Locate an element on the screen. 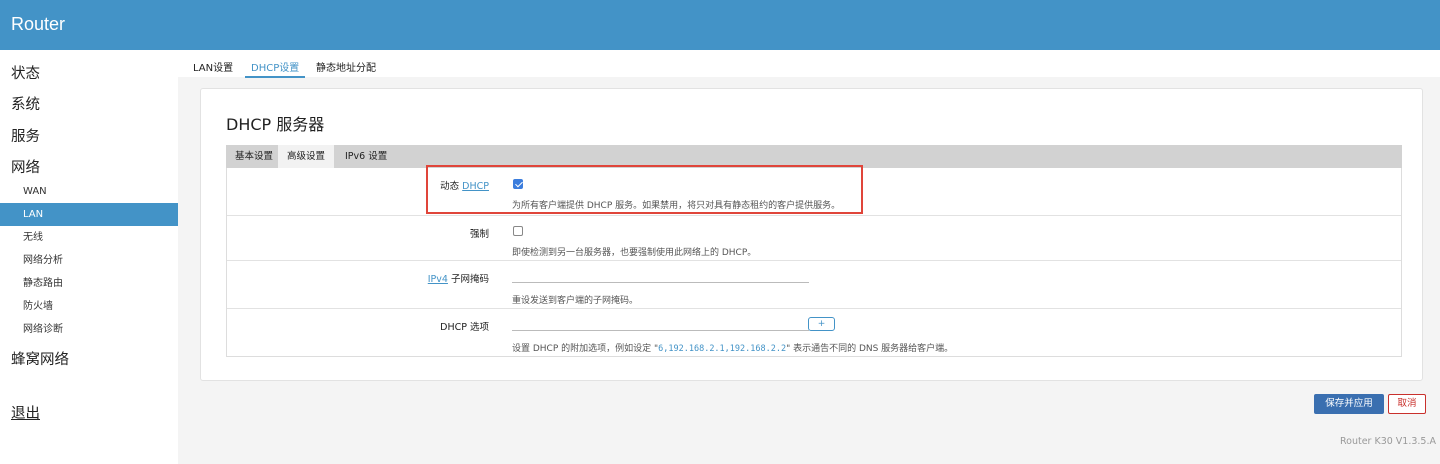  ipv4-netmask-desc: 重设发送到客户端的子网掩码。 is located at coordinates (575, 301).